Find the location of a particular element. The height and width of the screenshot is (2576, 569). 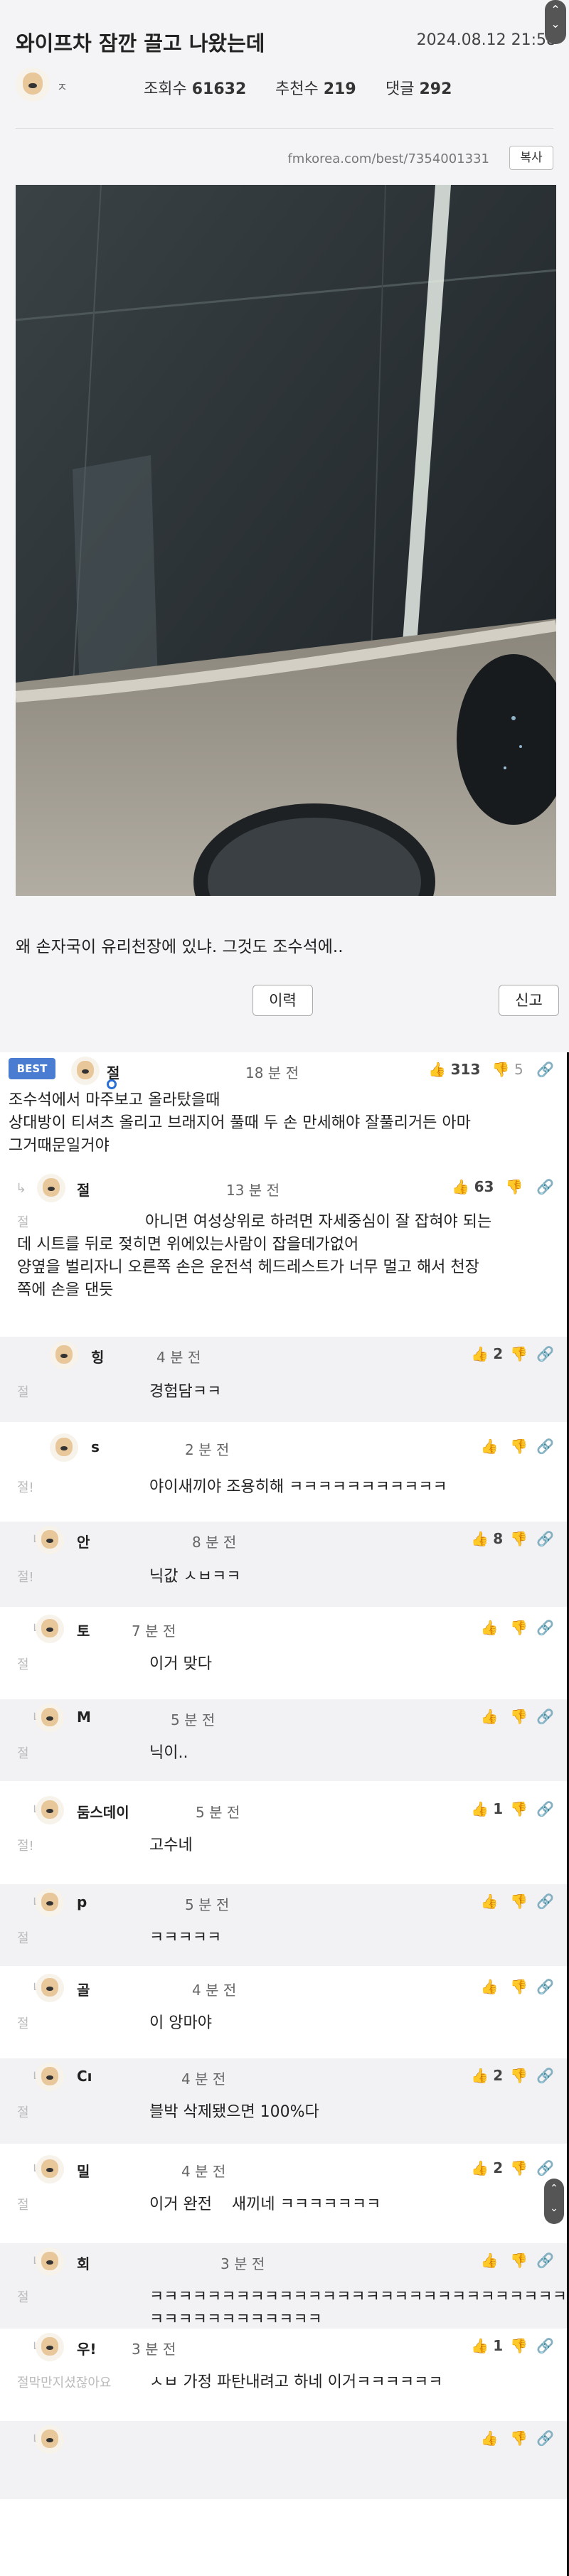

post-body: 왜 손자국이 유리천장에 있냐. 그것도 조수석에.. is located at coordinates (180, 947).